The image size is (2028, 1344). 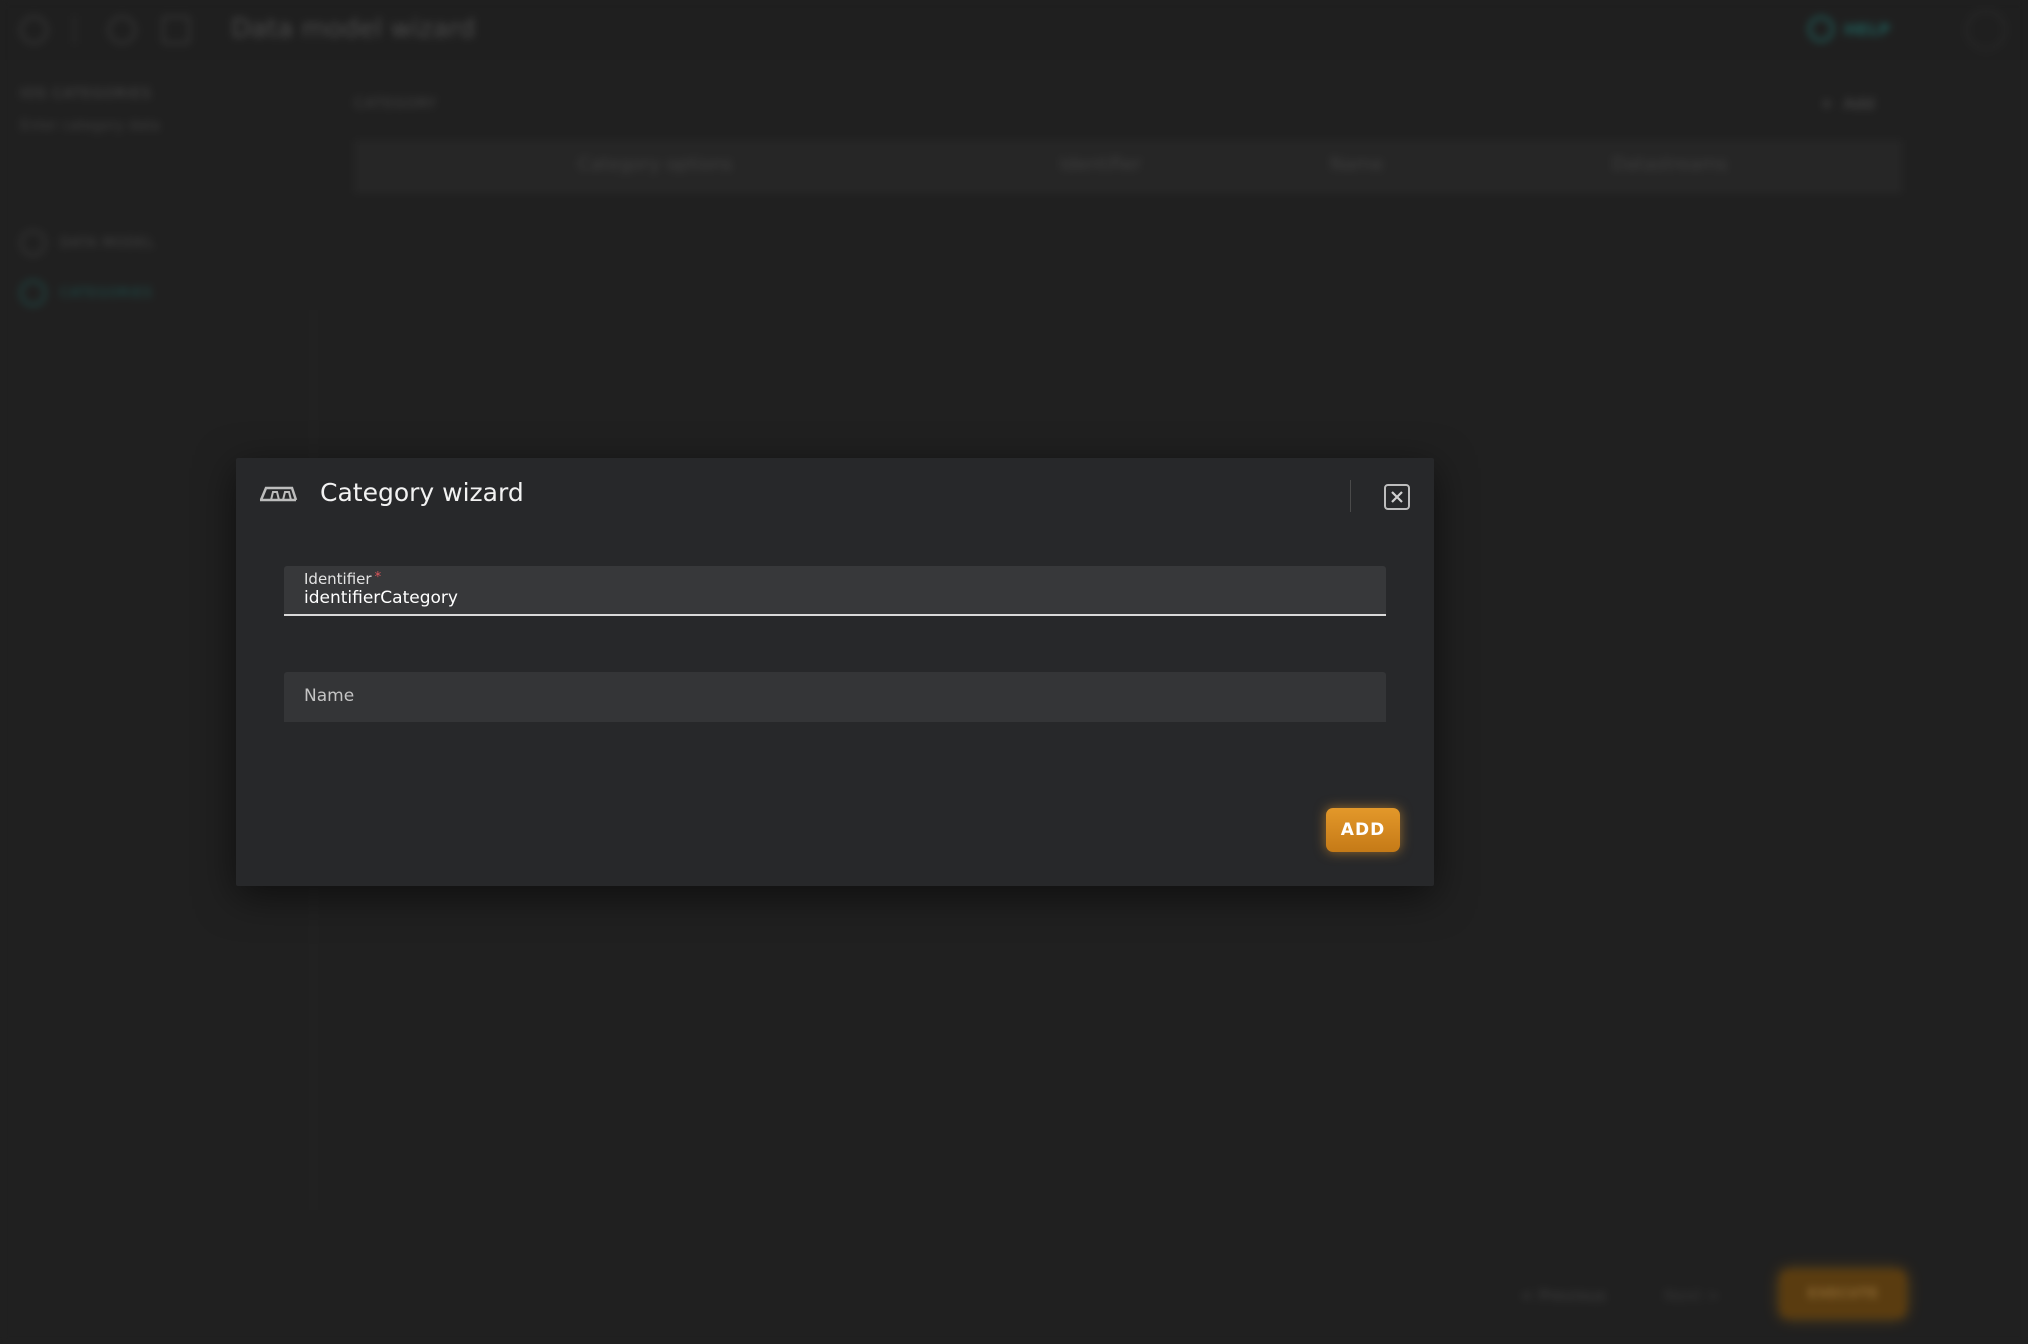 I want to click on identifier-label-text: Identifier, so click(x=338, y=579).